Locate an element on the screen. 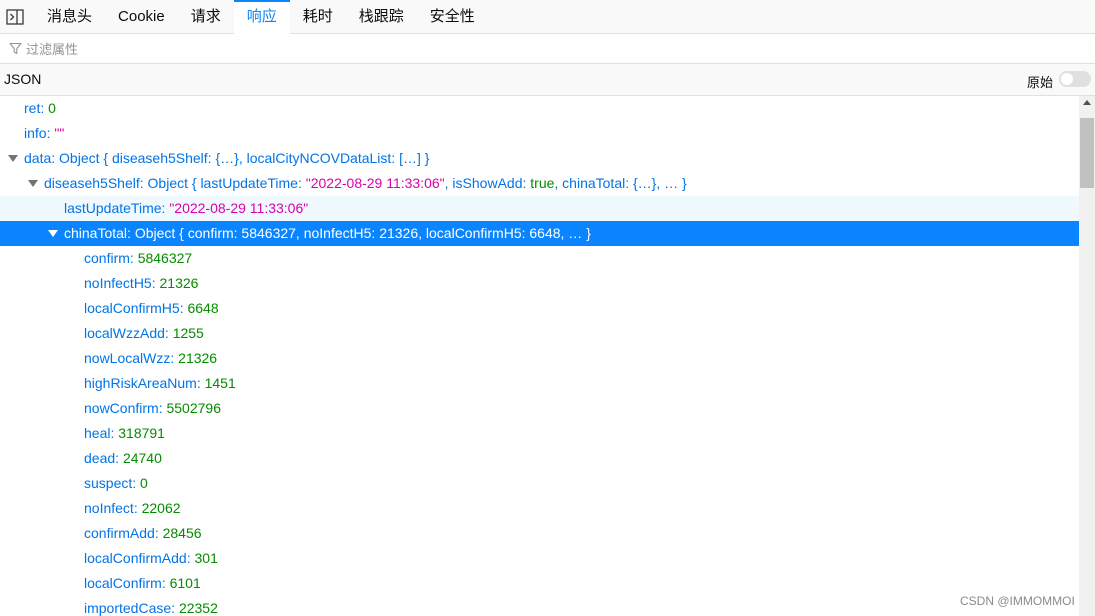  tree-key: diseaseh5Shelf is located at coordinates (92, 183).